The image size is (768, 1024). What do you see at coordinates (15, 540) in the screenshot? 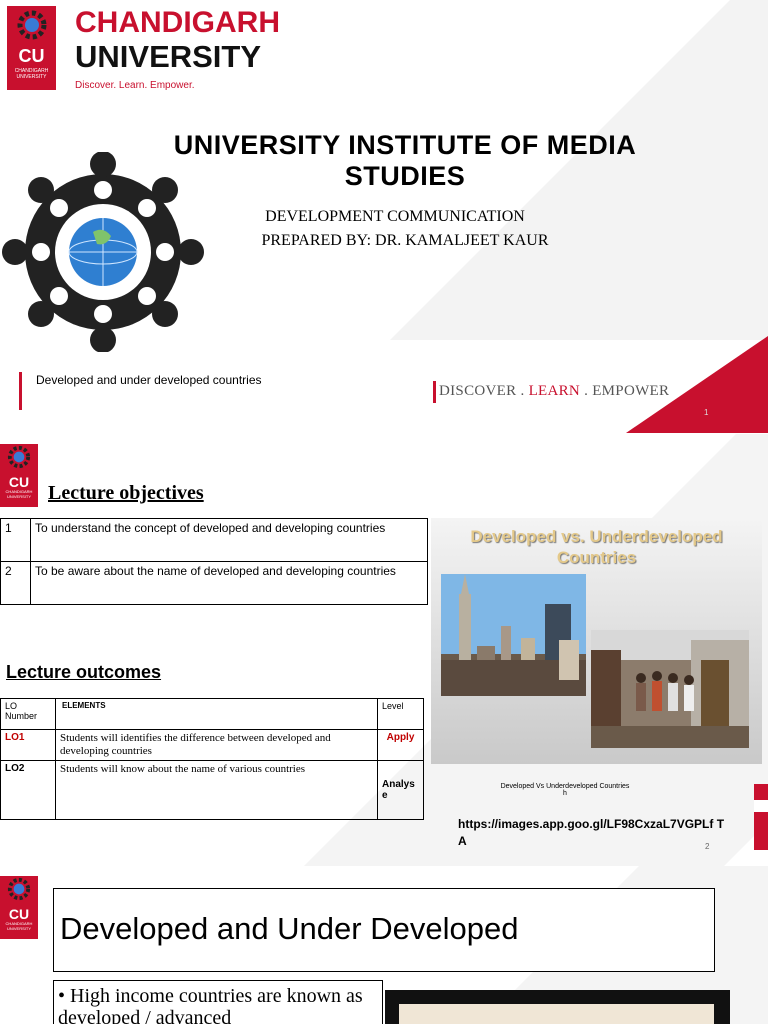
I see `objective-number: 1` at bounding box center [15, 540].